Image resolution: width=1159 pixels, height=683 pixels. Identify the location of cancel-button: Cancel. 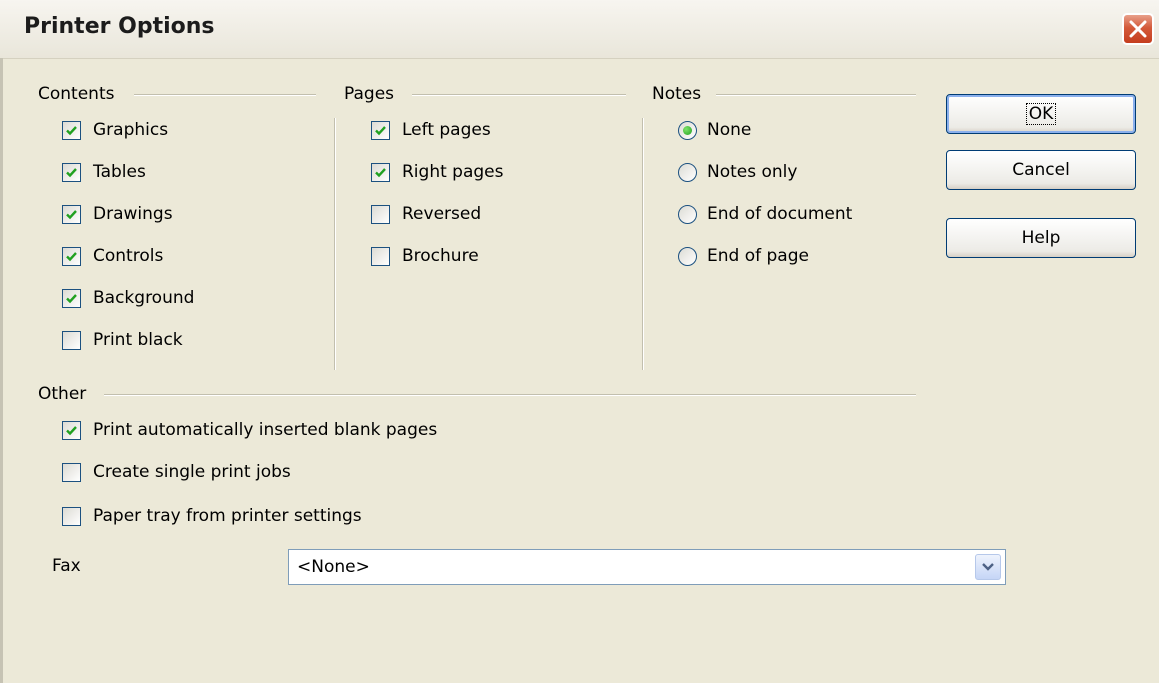
(1041, 170).